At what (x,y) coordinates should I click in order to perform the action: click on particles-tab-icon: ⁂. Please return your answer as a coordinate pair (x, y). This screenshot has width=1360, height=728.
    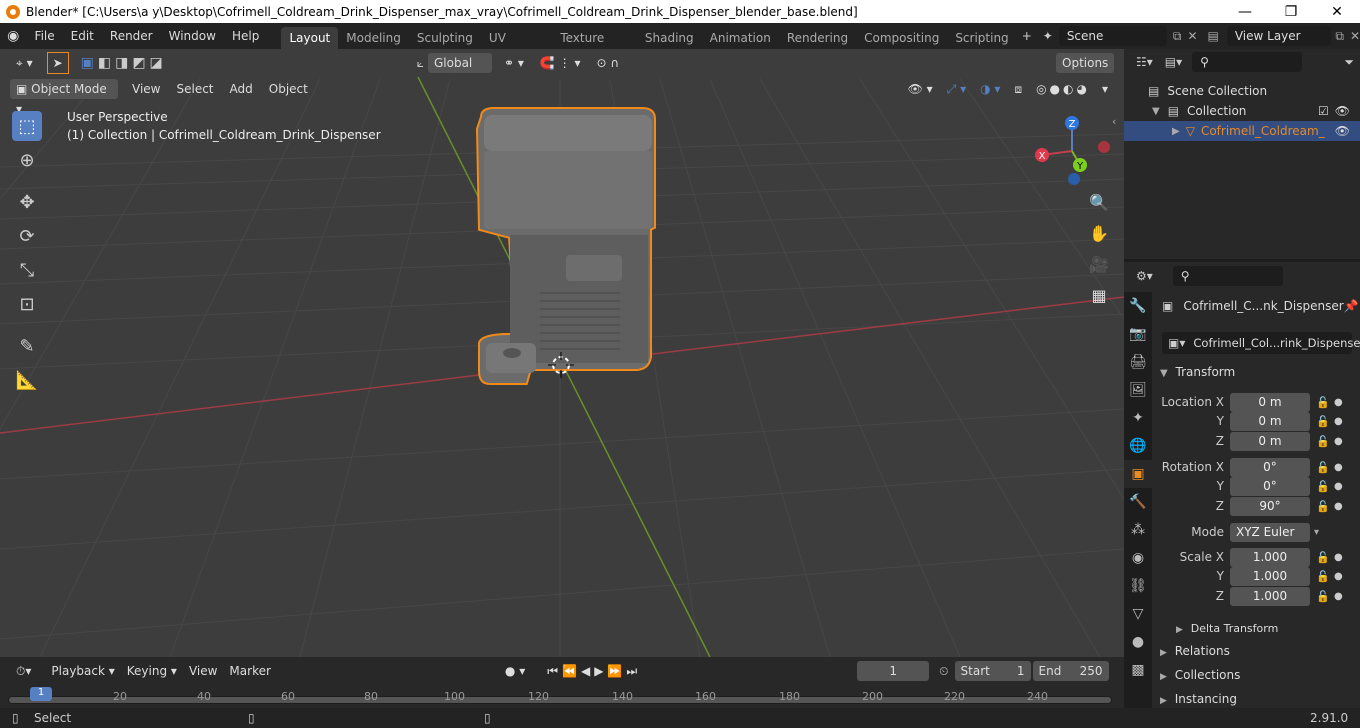
    Looking at the image, I should click on (1138, 530).